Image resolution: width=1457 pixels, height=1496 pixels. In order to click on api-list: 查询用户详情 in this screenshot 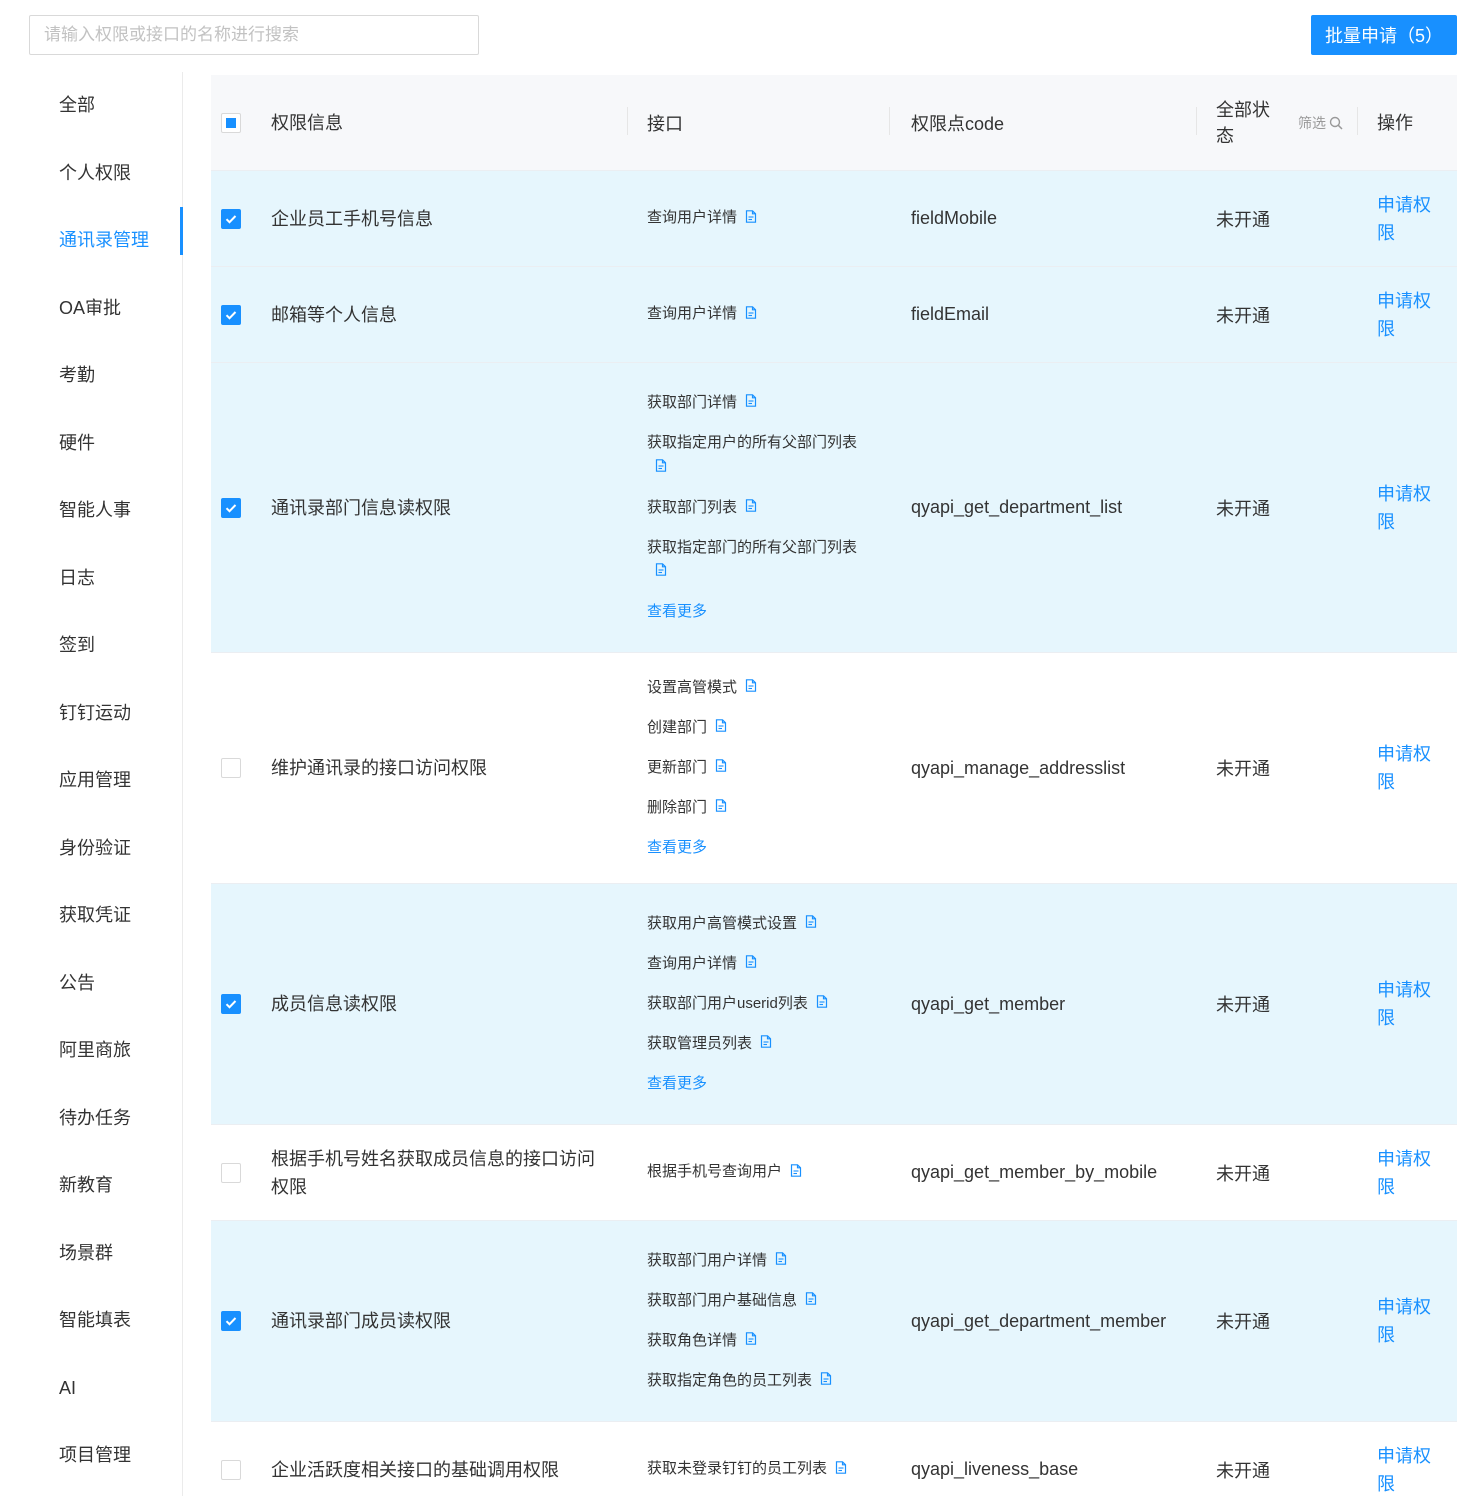, I will do `click(759, 314)`.